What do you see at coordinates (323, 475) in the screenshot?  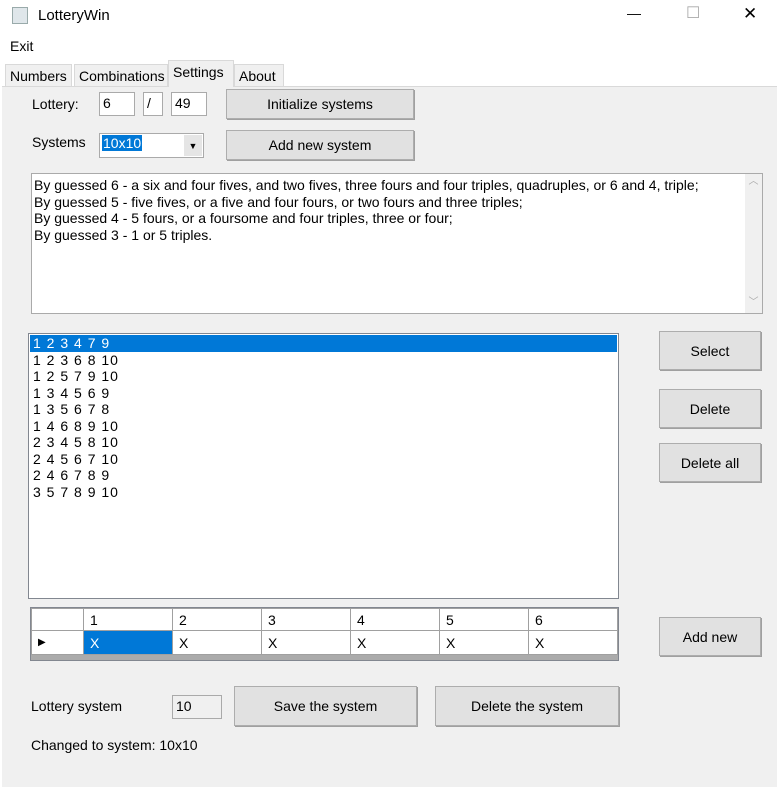 I see `list-item: 2 4 6 7 8 9` at bounding box center [323, 475].